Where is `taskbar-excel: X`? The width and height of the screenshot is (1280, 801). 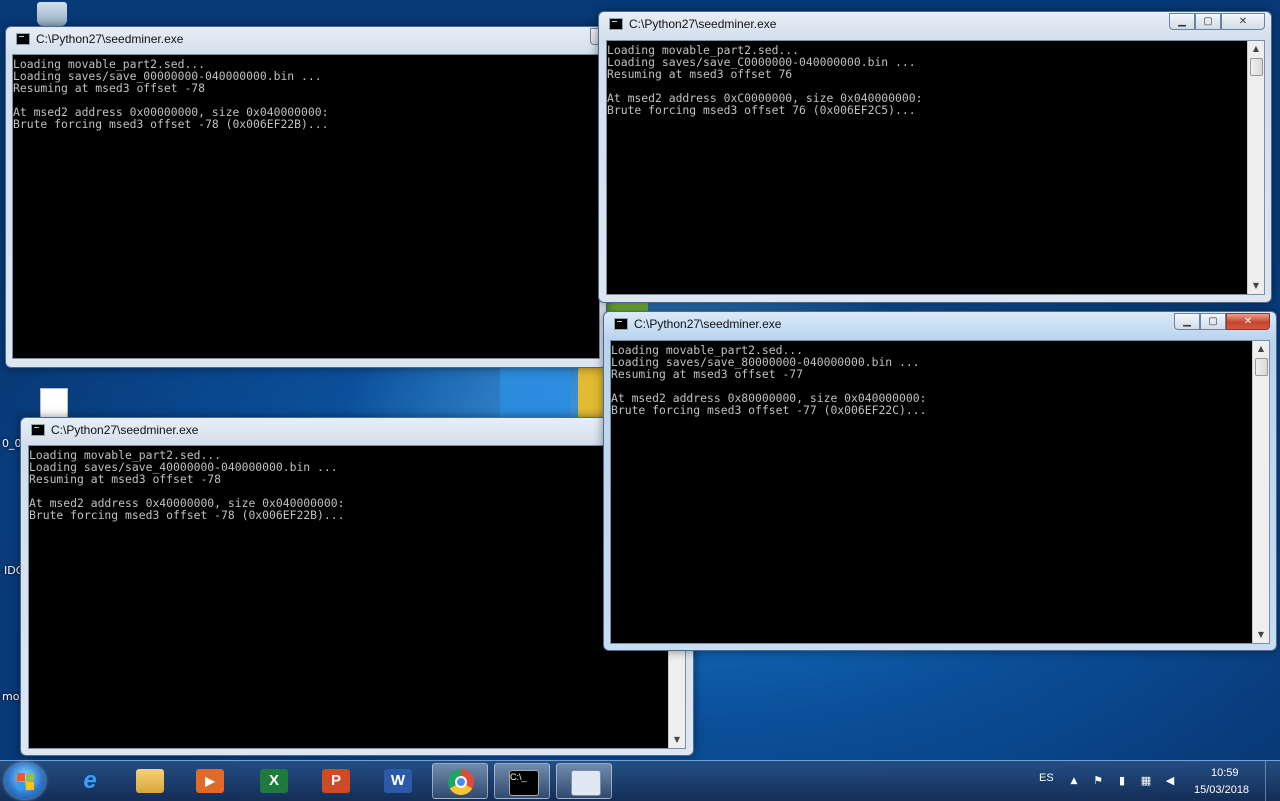 taskbar-excel: X is located at coordinates (274, 781).